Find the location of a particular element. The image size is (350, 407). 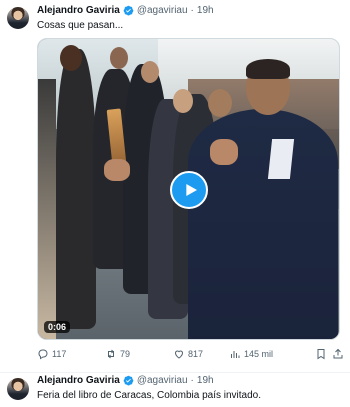

tweet-actions: 117 79 817 145 mil is located at coordinates (190, 356).